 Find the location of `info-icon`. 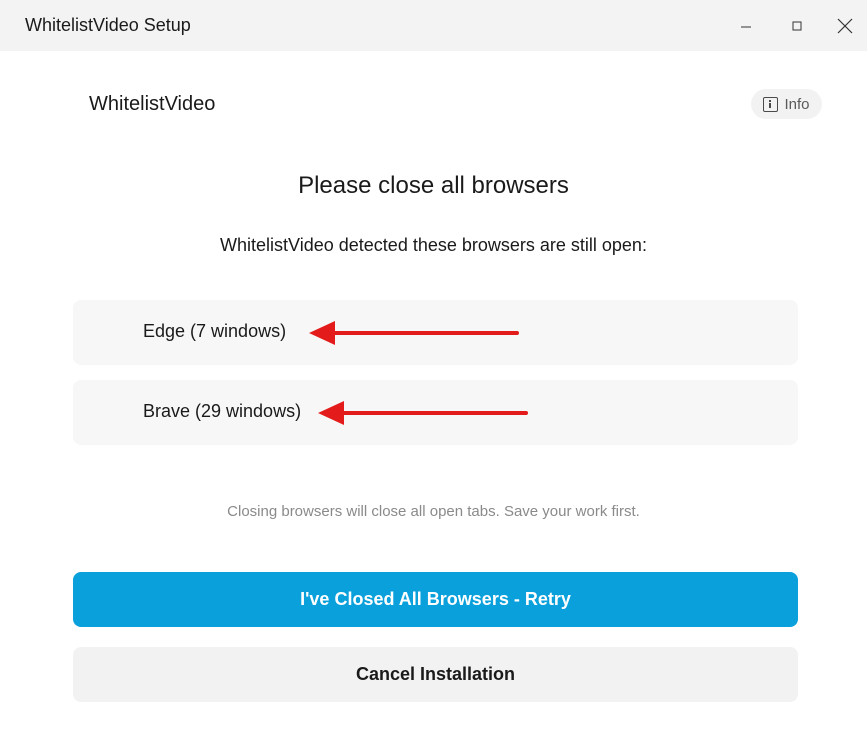

info-icon is located at coordinates (771, 104).